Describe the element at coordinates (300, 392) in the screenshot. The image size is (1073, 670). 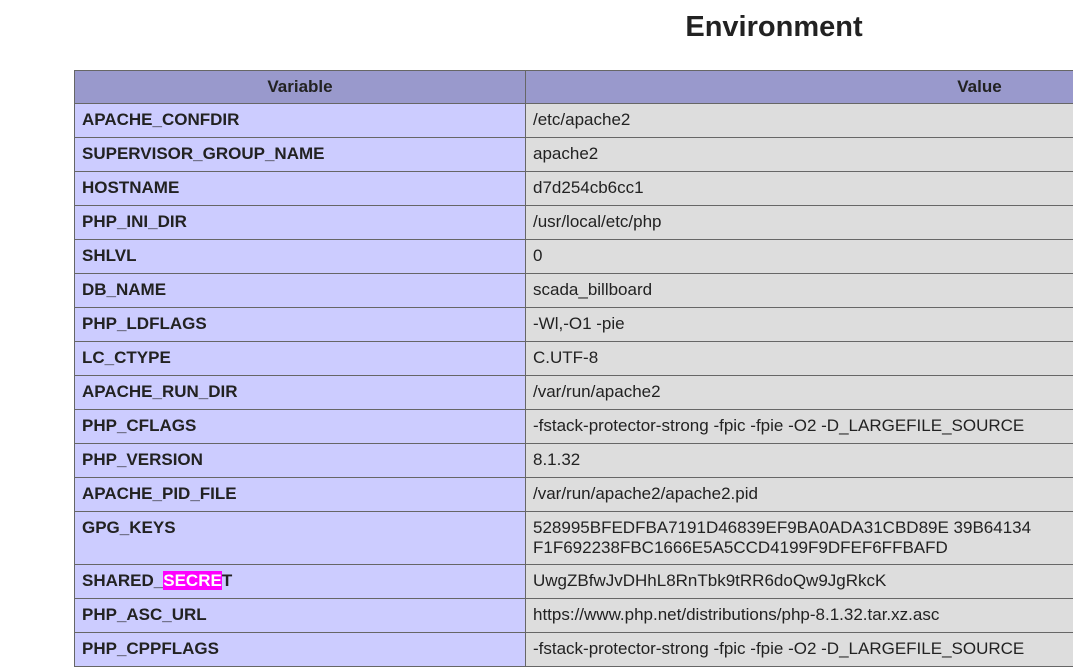
I see `variable-name: APACHE_RUN_DIR` at that location.